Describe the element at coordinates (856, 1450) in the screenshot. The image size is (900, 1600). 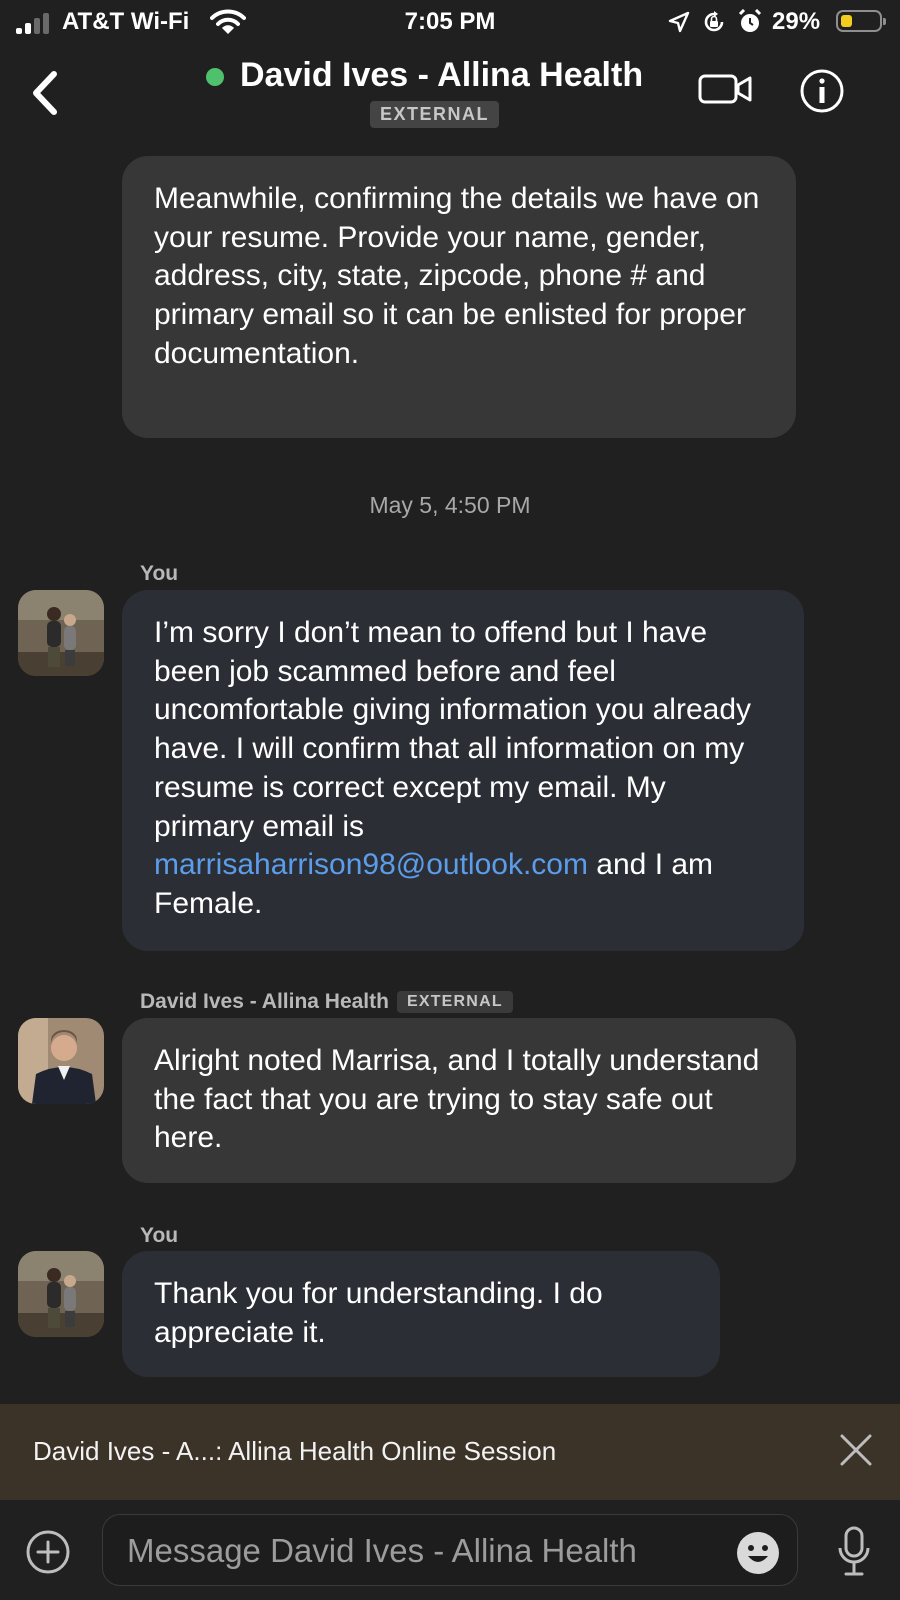
I see `close-icon` at that location.